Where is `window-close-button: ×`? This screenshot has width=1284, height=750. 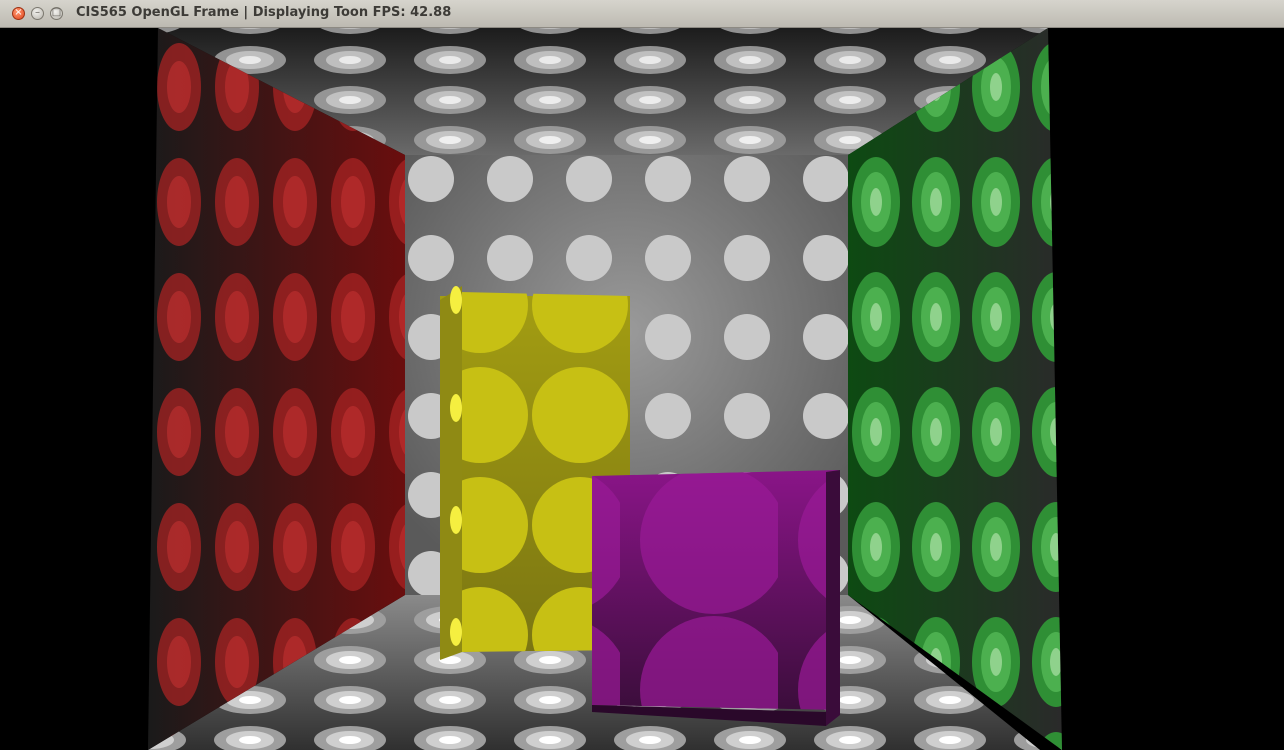
window-close-button: × is located at coordinates (18, 13).